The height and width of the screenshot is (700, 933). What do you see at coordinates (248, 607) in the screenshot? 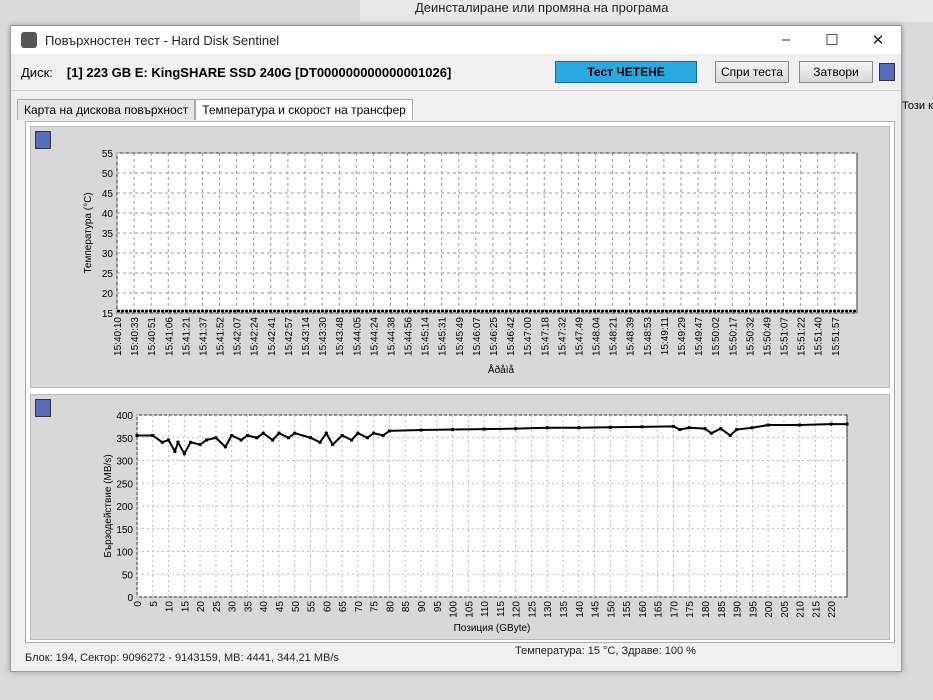
I see `x-tick-label: 35` at bounding box center [248, 607].